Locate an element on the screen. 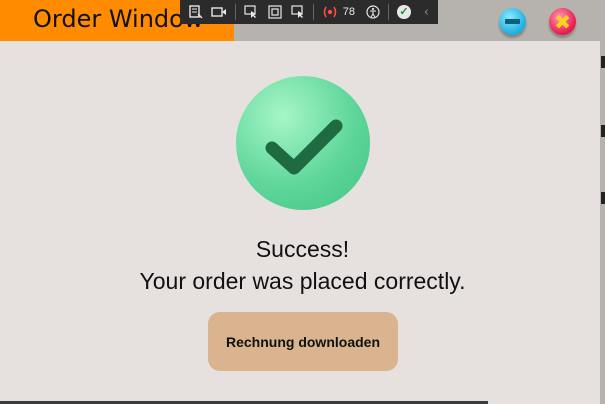  accessibility-issues-icon is located at coordinates (372, 12).